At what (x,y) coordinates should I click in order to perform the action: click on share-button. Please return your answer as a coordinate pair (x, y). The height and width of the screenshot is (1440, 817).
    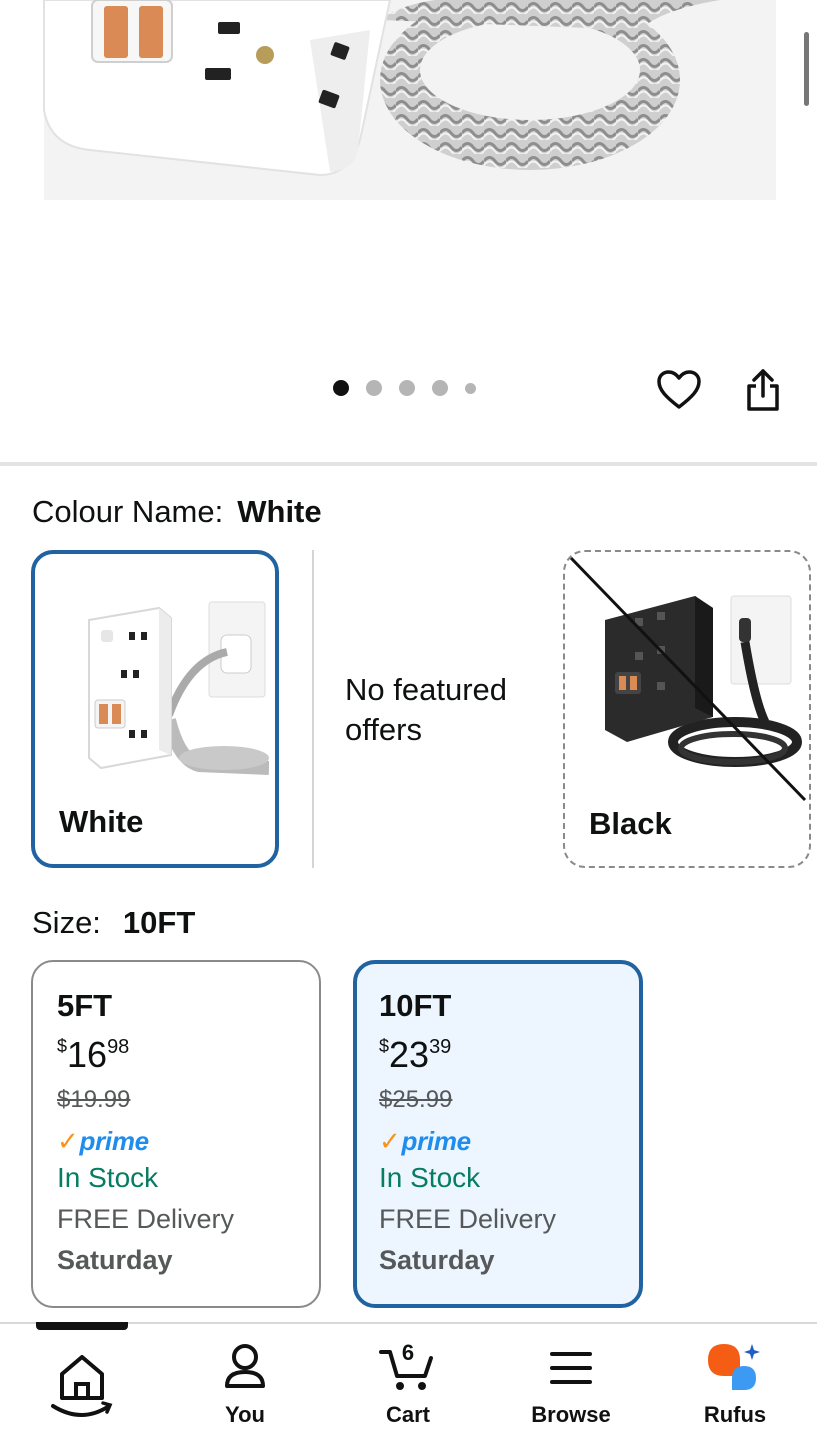
    Looking at the image, I should click on (763, 390).